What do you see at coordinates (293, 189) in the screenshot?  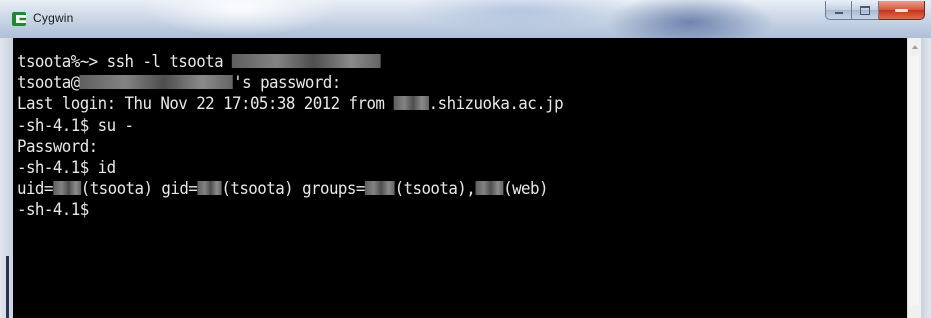 I see `terminal-text: (tsoota) groups=` at bounding box center [293, 189].